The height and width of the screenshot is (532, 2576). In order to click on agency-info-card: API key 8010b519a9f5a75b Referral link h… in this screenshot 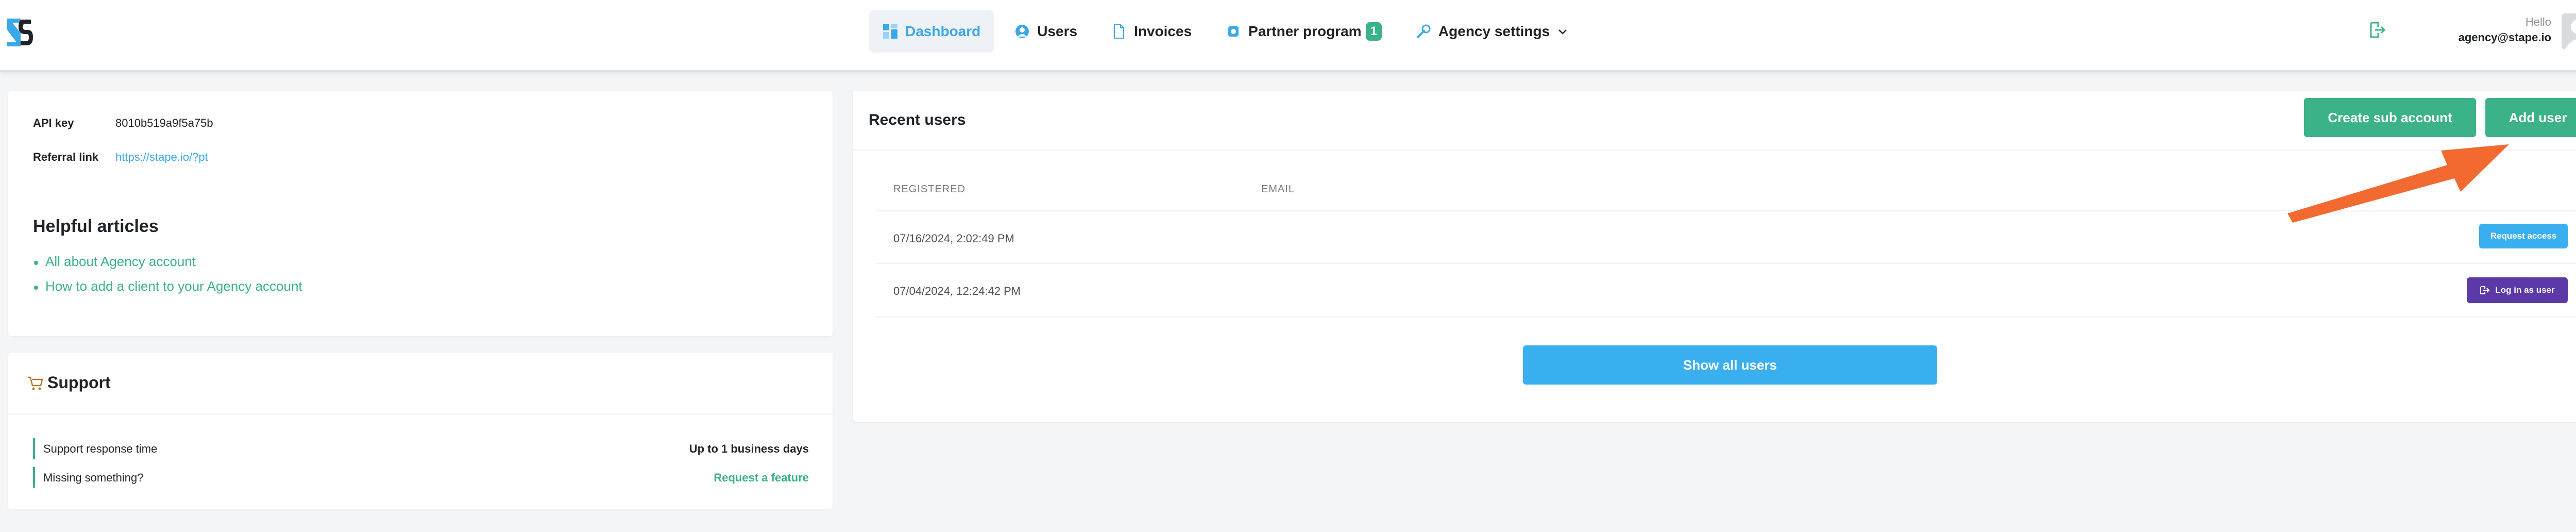, I will do `click(420, 213)`.